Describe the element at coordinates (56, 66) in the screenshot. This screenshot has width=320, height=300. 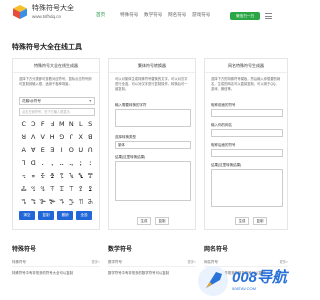
I see `panel-title: 特殊符号大全在线生成器` at that location.